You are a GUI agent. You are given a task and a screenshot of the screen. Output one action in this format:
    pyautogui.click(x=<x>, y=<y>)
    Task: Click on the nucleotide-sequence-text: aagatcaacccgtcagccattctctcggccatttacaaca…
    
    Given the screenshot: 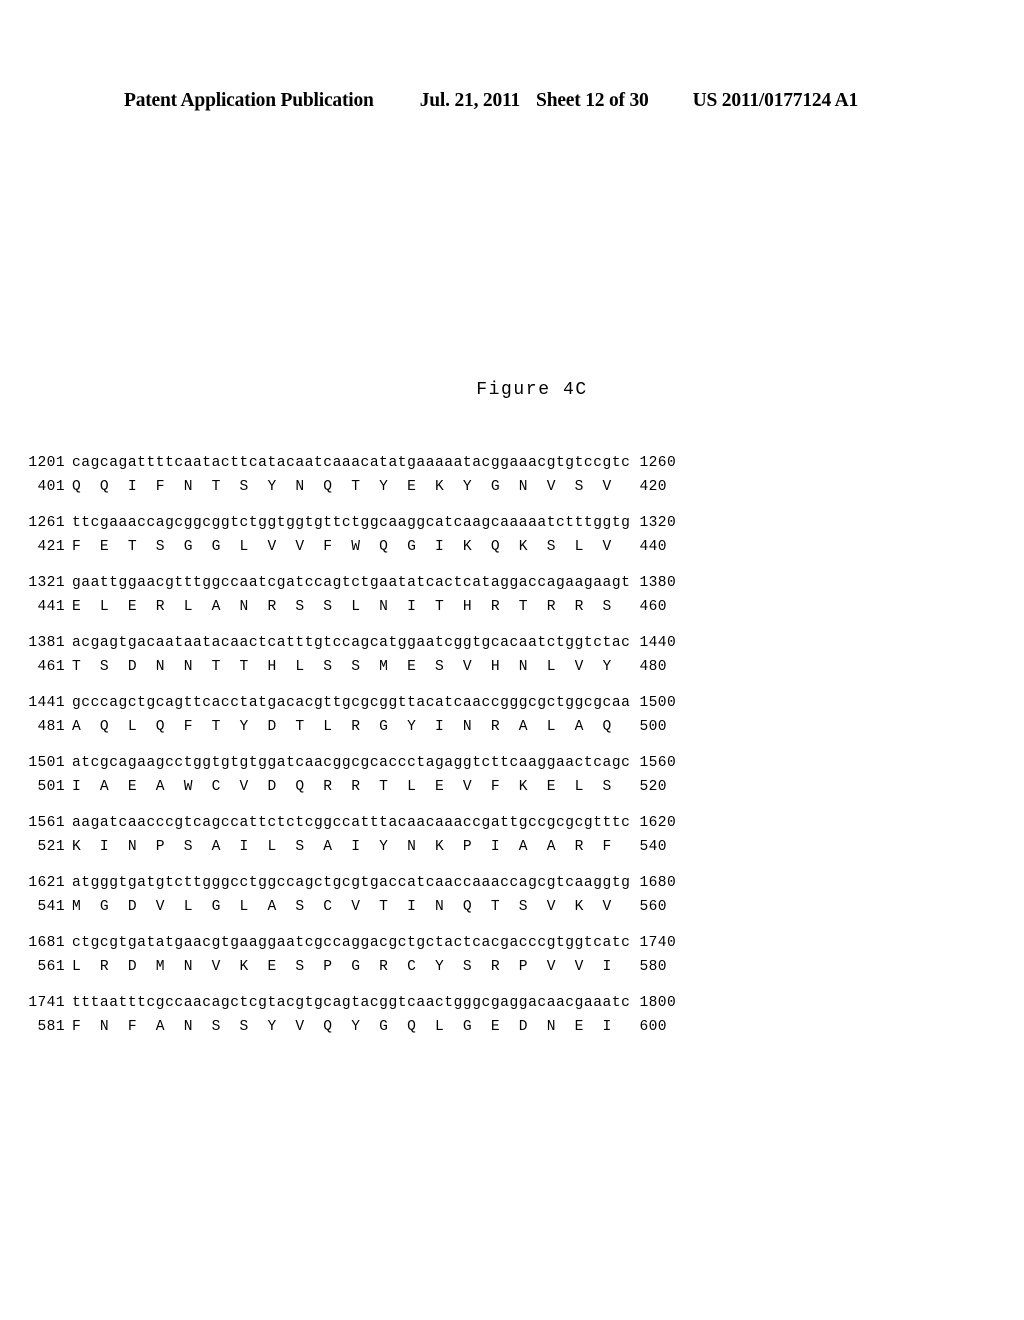 What is the action you would take?
    pyautogui.click(x=351, y=823)
    